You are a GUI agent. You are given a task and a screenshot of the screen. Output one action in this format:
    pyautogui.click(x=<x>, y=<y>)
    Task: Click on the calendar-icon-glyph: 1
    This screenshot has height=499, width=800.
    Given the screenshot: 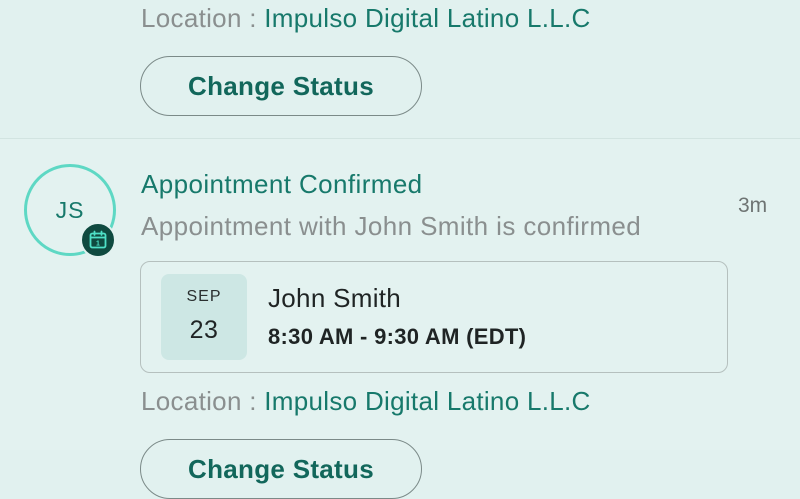 What is the action you would take?
    pyautogui.click(x=98, y=239)
    